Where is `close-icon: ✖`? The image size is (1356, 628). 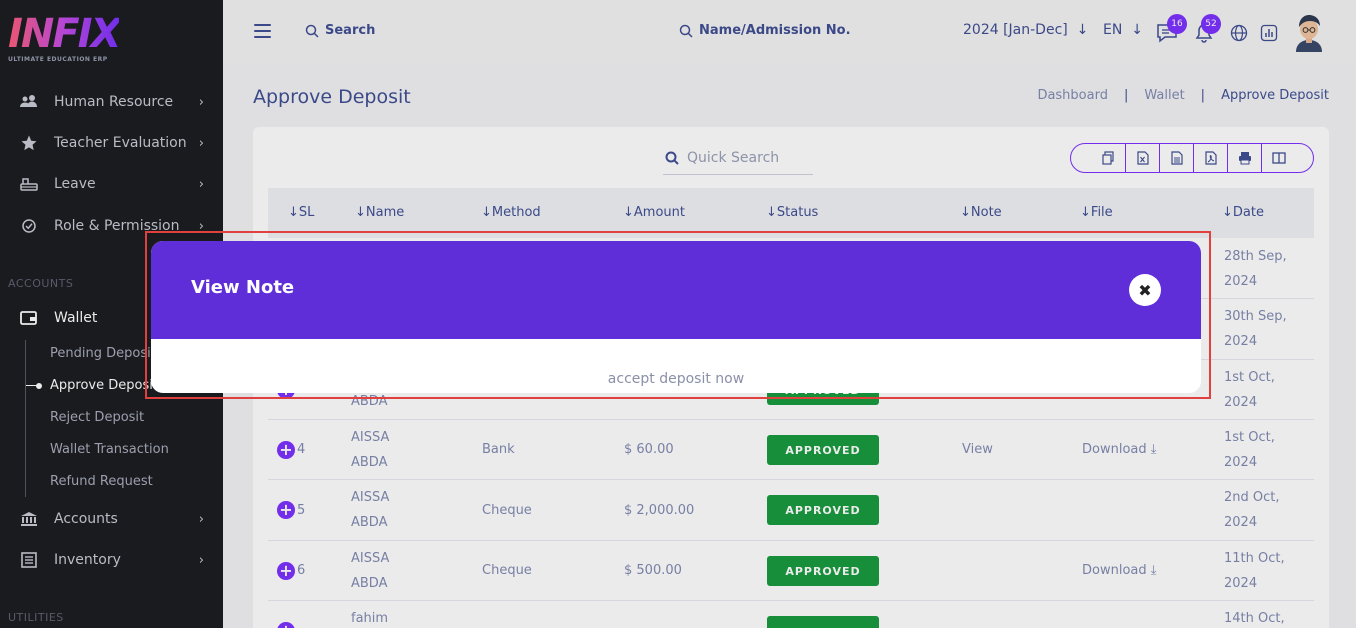
close-icon: ✖ is located at coordinates (1145, 290).